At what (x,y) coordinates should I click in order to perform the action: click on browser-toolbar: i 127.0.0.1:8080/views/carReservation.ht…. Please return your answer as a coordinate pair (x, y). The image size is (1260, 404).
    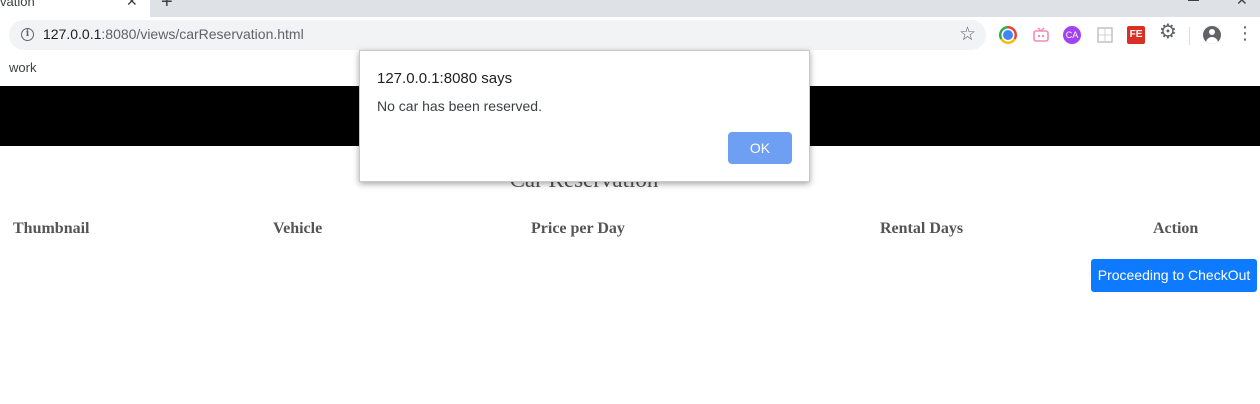
    Looking at the image, I should click on (630, 35).